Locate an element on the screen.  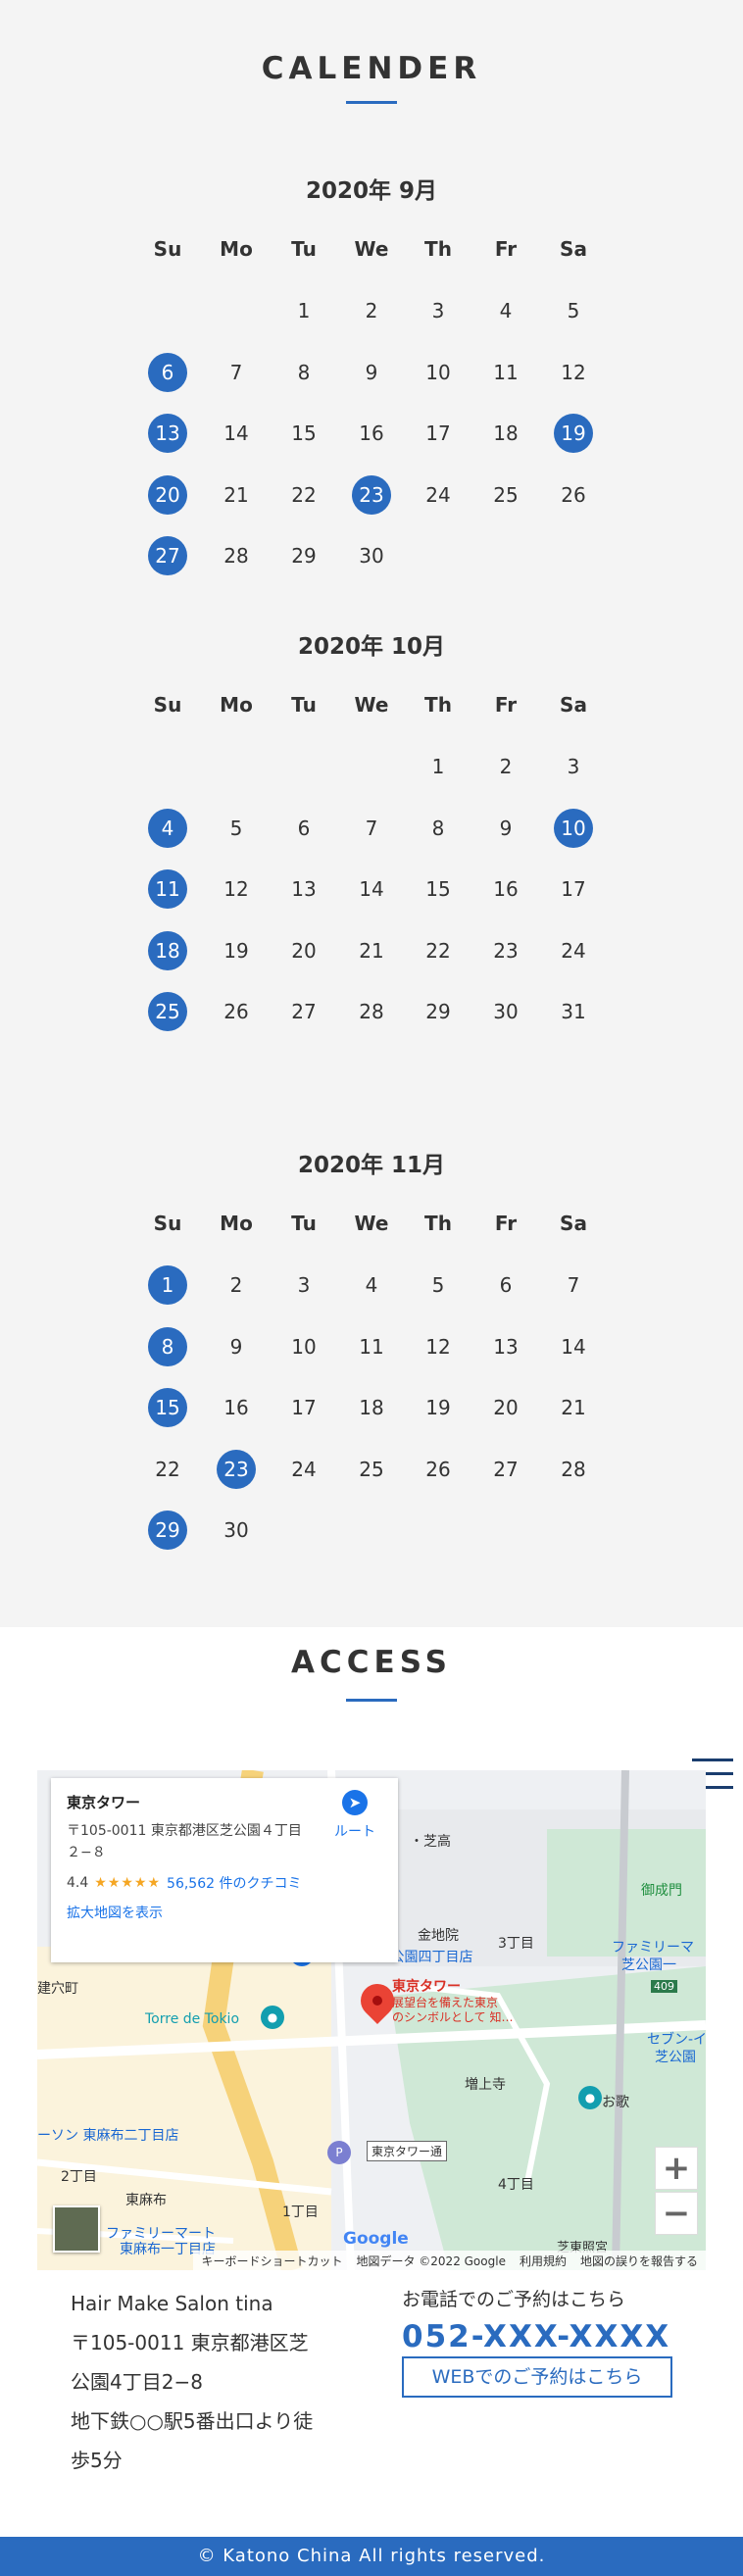
map-label-onarimon: 御成門 is located at coordinates (661, 1891).